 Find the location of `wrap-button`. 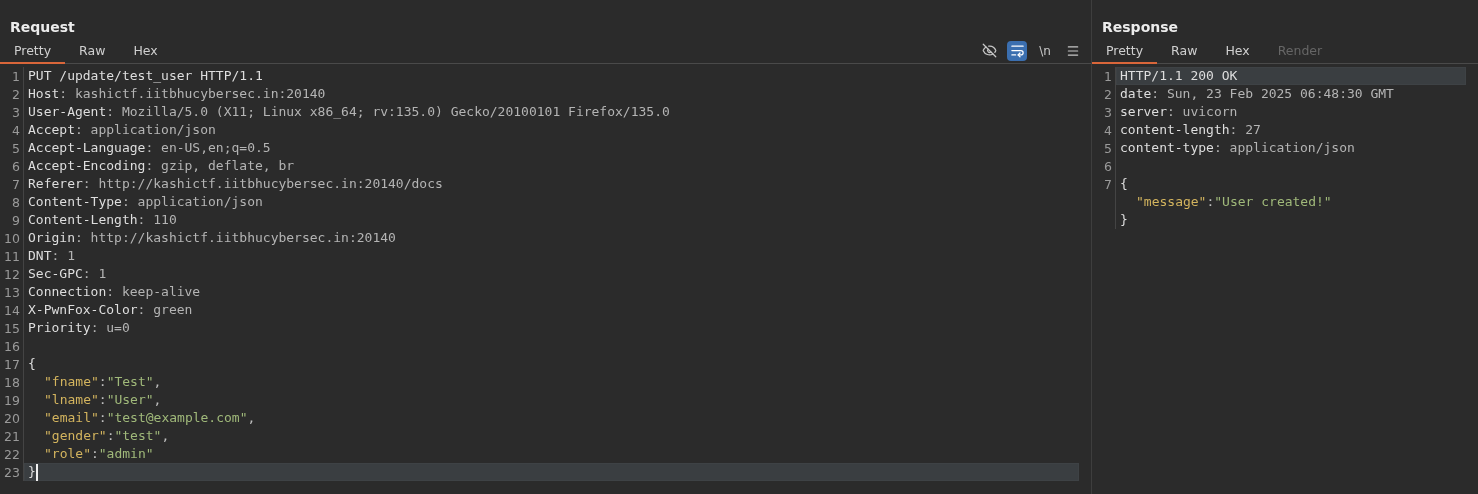

wrap-button is located at coordinates (1017, 50).